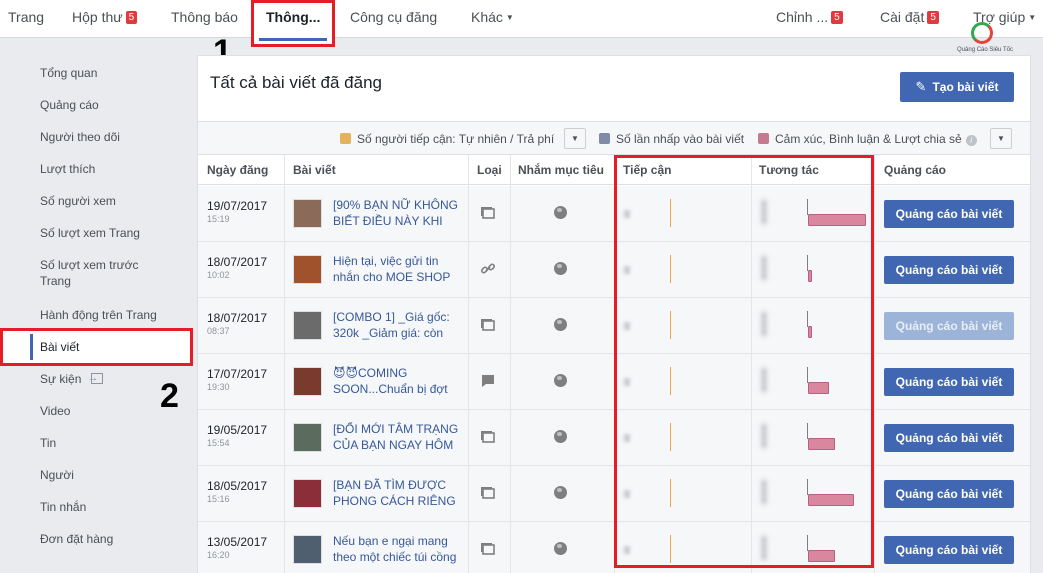 The image size is (1043, 573). What do you see at coordinates (400, 213) in the screenshot?
I see `post-link: [90% BẠN NỮ KHÔNG BIẾT ĐIỀU NÀY KHI` at bounding box center [400, 213].